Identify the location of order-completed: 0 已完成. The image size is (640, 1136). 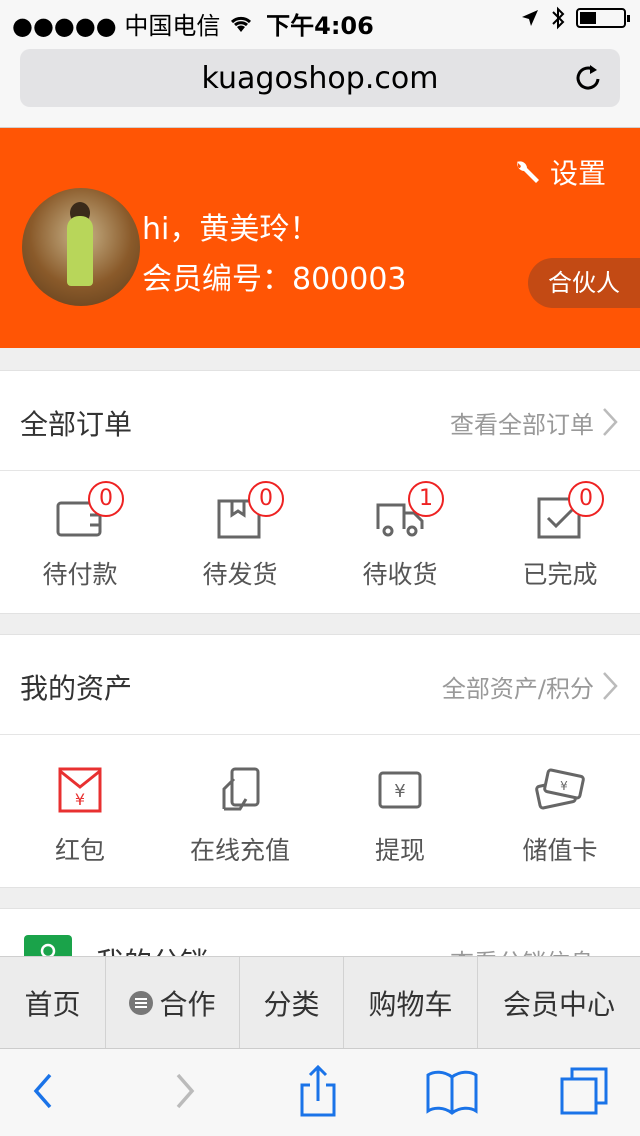
(560, 541).